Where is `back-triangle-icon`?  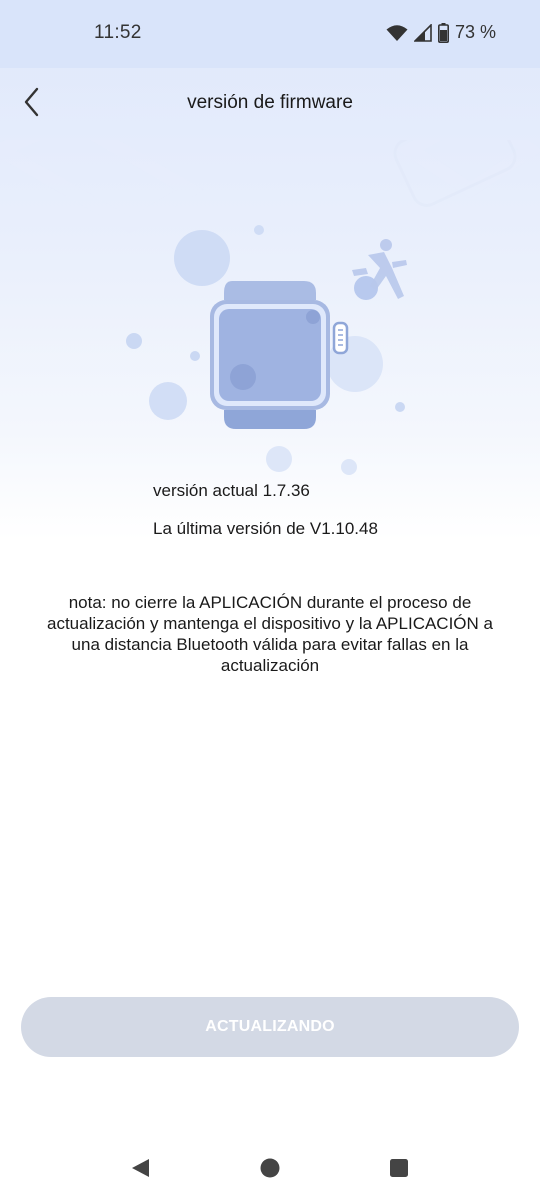 back-triangle-icon is located at coordinates (140, 1170).